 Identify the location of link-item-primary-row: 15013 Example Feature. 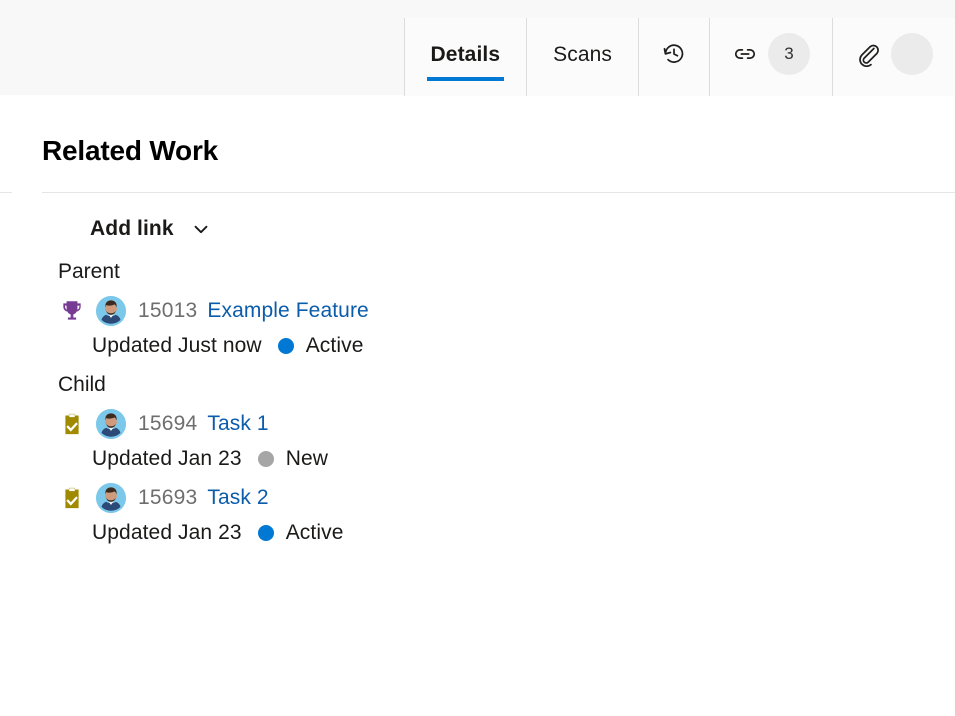
(477, 310).